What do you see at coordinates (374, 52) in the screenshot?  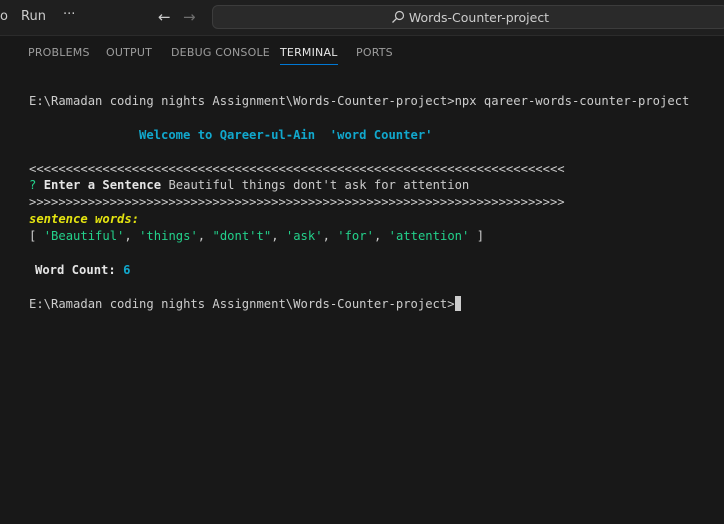 I see `tab-ports: PORTS` at bounding box center [374, 52].